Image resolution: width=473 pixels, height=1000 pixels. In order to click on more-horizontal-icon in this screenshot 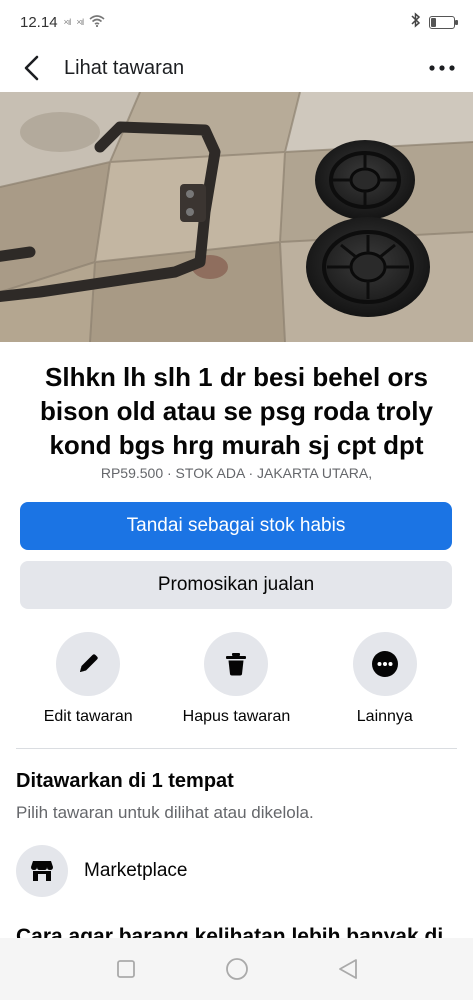, I will do `click(442, 68)`.